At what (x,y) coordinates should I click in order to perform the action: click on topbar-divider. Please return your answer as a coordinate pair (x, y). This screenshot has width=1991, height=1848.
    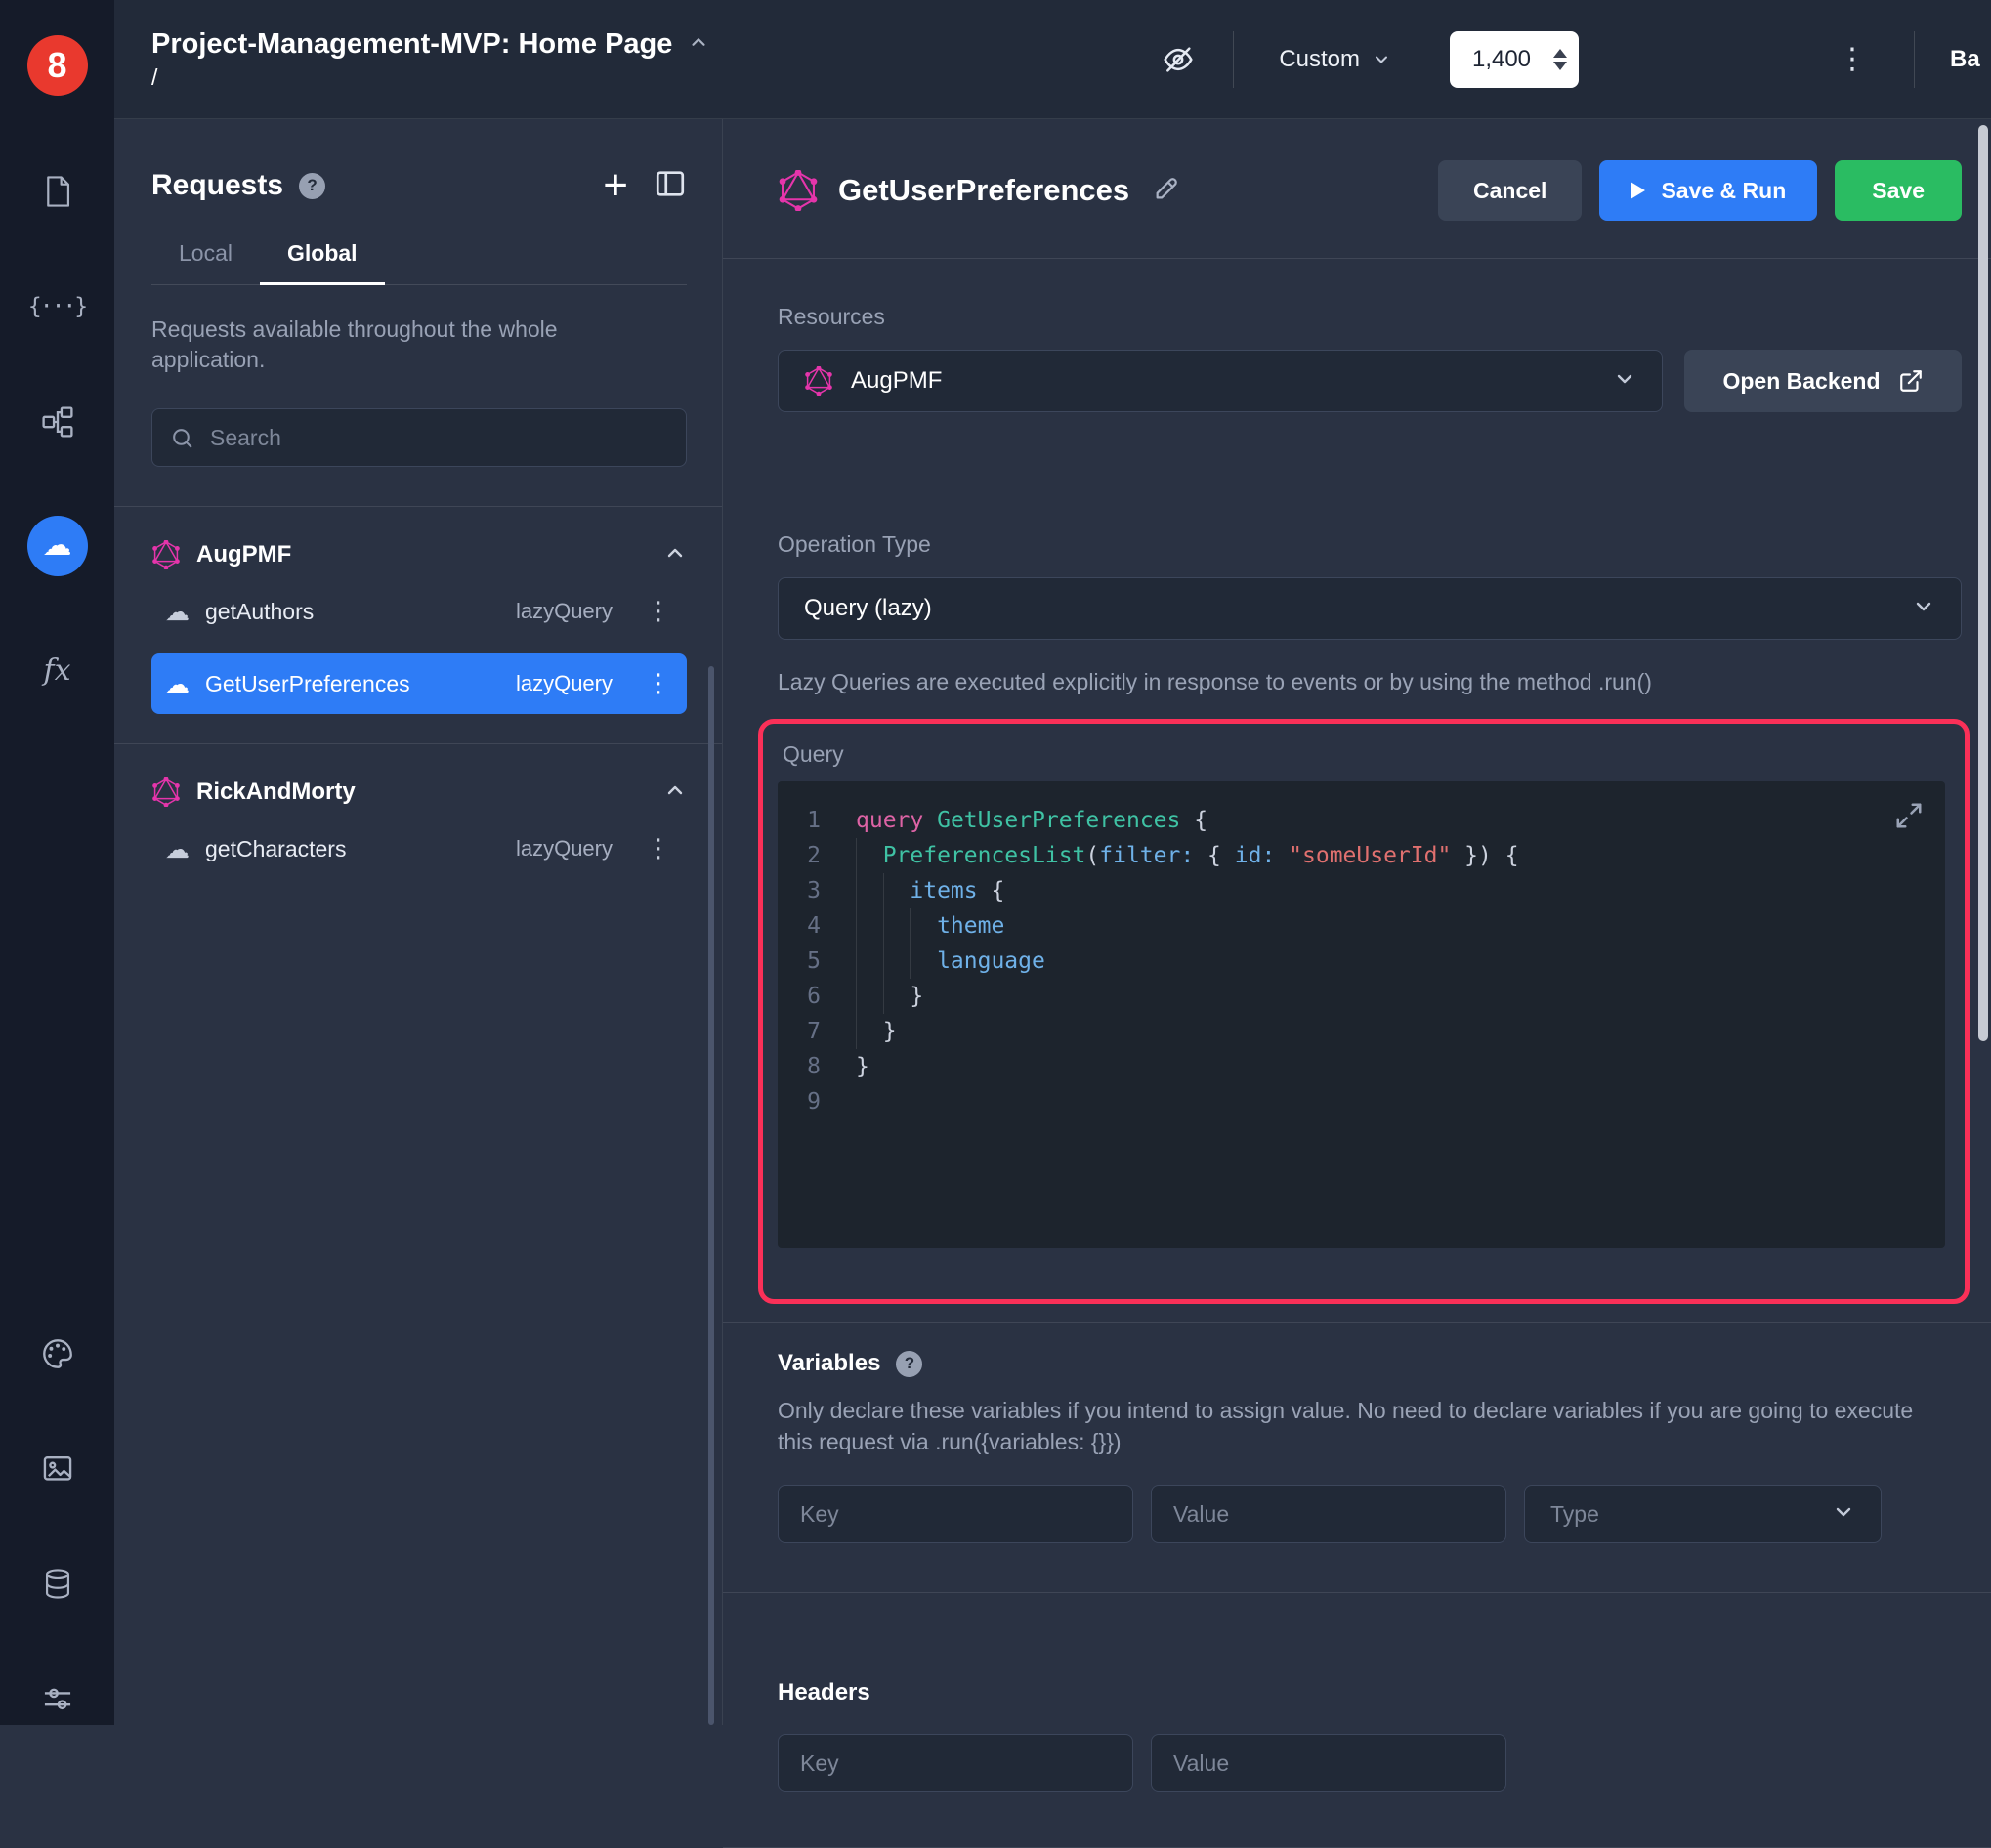
    Looking at the image, I should click on (1234, 59).